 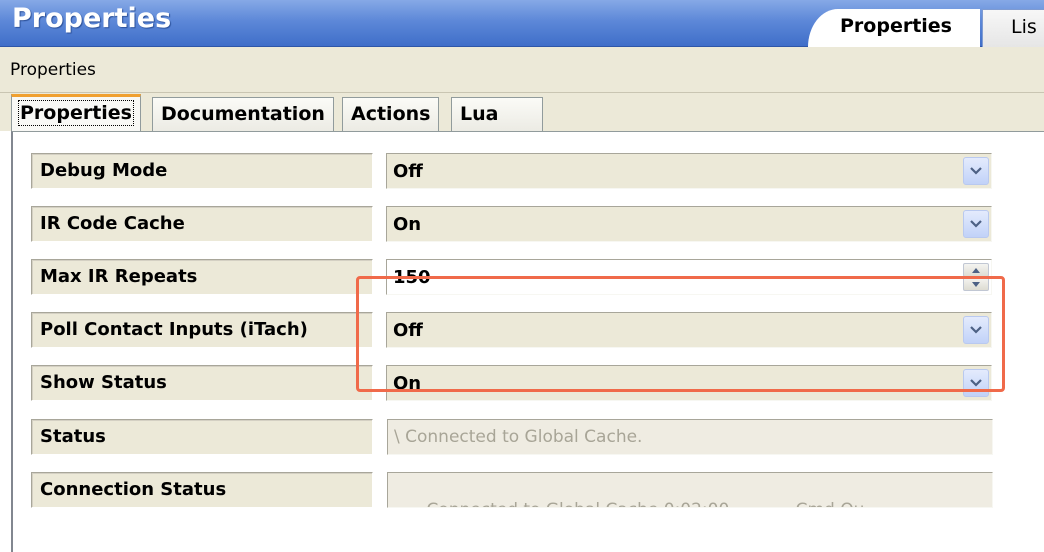 I want to click on tab-properties-inner: Properties, so click(x=76, y=112).